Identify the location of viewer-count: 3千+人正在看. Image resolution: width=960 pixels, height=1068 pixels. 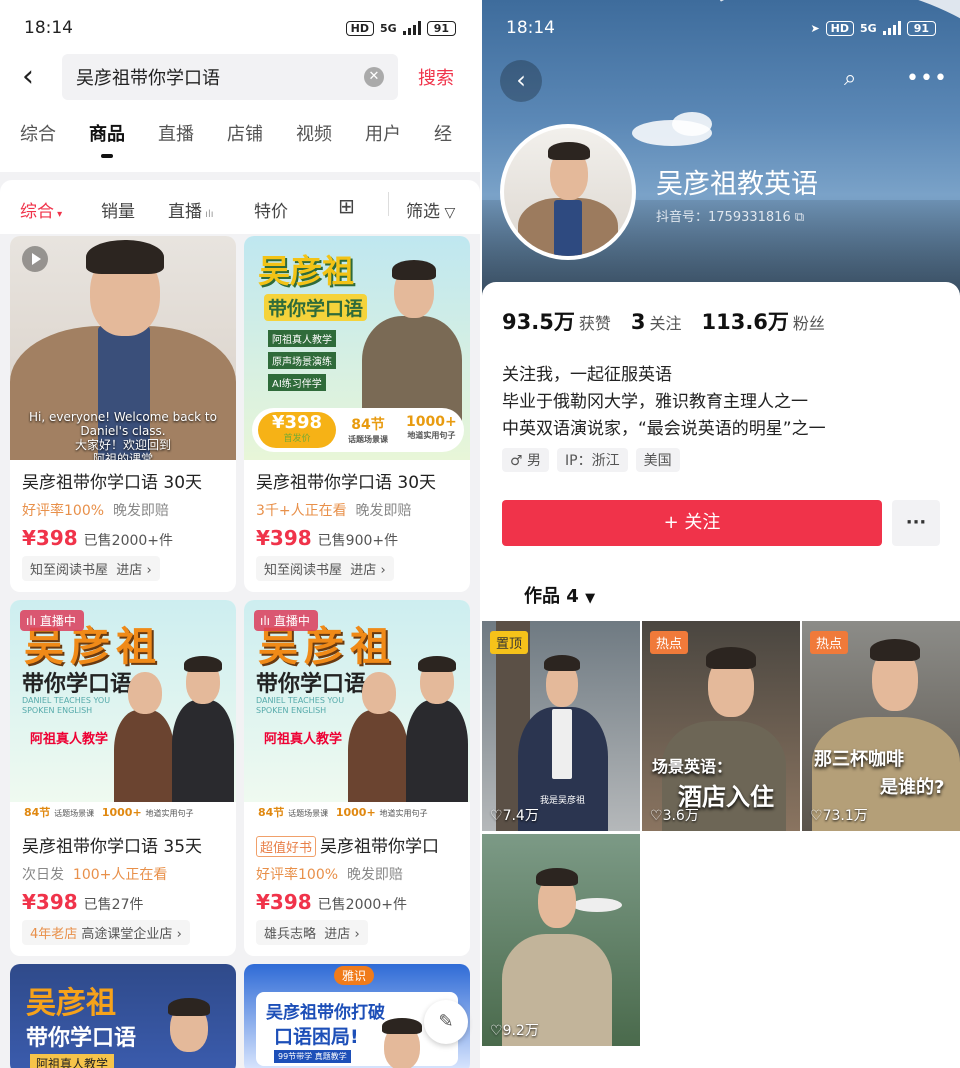
(301, 511).